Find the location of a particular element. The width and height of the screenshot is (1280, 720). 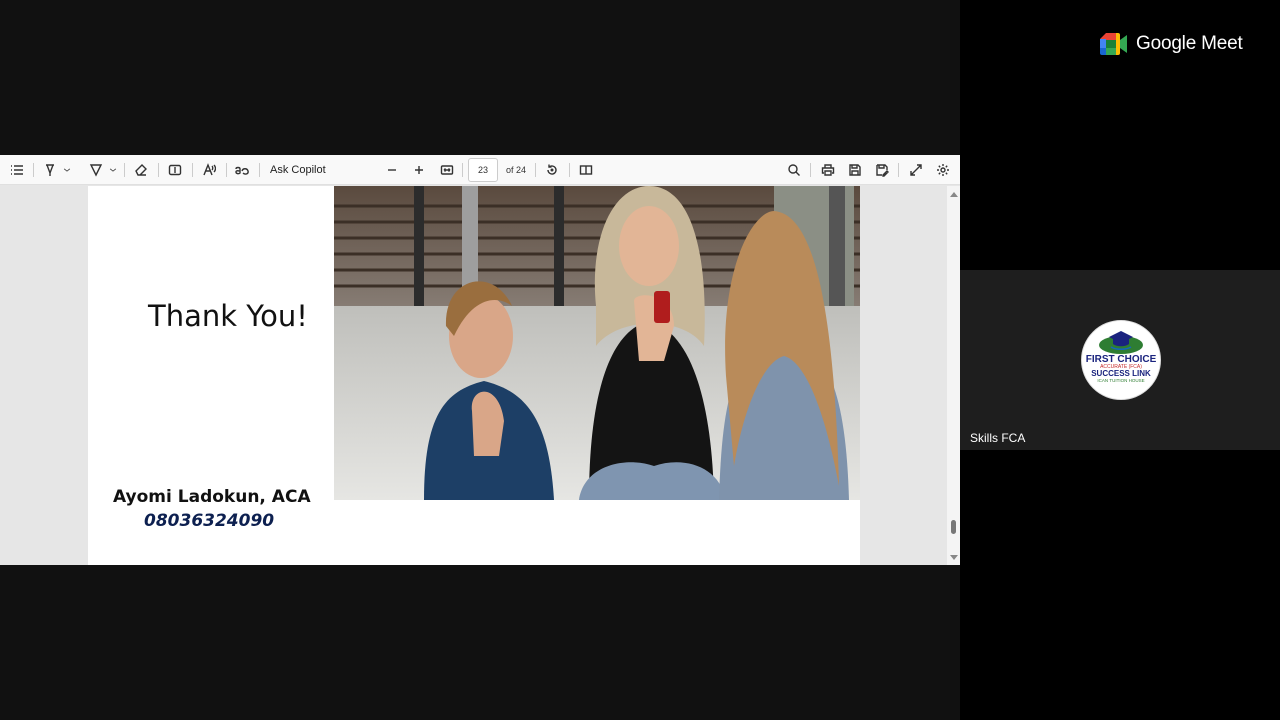

fullscreen-icon is located at coordinates (916, 170).